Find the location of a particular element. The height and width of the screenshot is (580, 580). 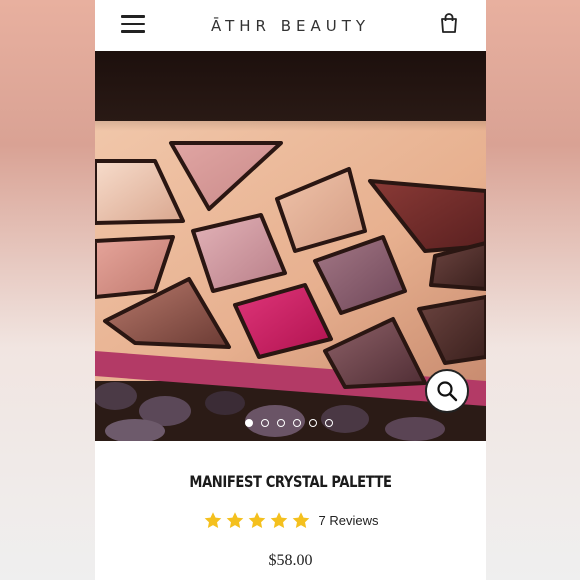

menu-button is located at coordinates (133, 23).